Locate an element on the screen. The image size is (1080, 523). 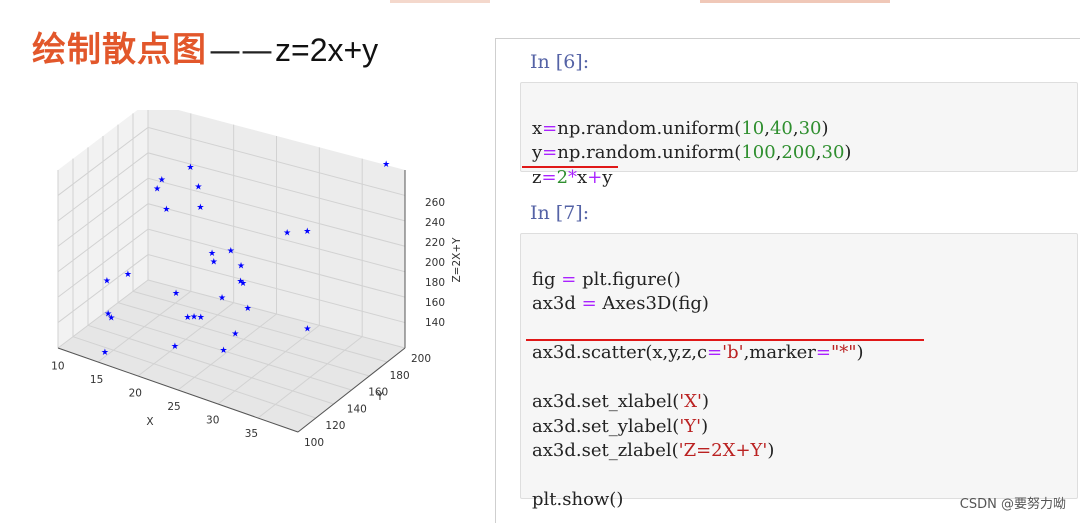
x-tick-label: 30 is located at coordinates (212, 421).